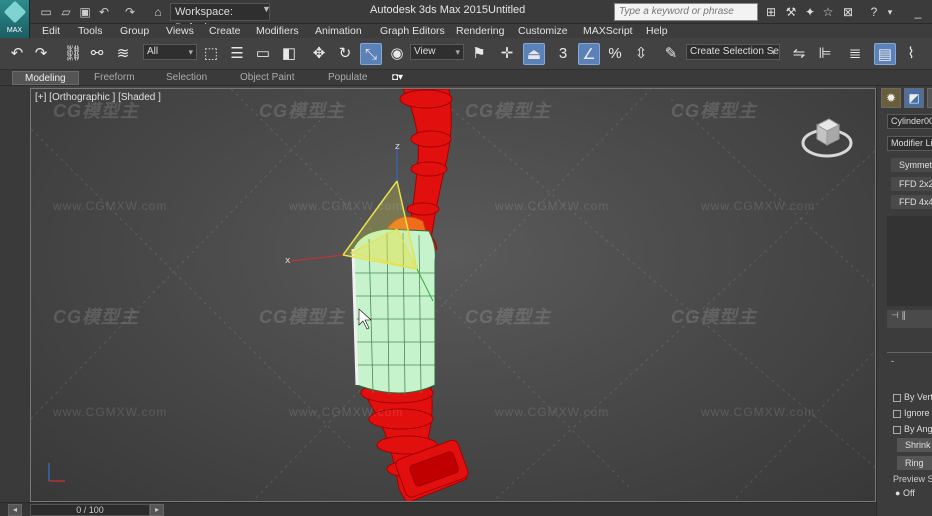 The width and height of the screenshot is (932, 516). What do you see at coordinates (371, 54) in the screenshot?
I see `select-and-scale-icon: ⤡` at bounding box center [371, 54].